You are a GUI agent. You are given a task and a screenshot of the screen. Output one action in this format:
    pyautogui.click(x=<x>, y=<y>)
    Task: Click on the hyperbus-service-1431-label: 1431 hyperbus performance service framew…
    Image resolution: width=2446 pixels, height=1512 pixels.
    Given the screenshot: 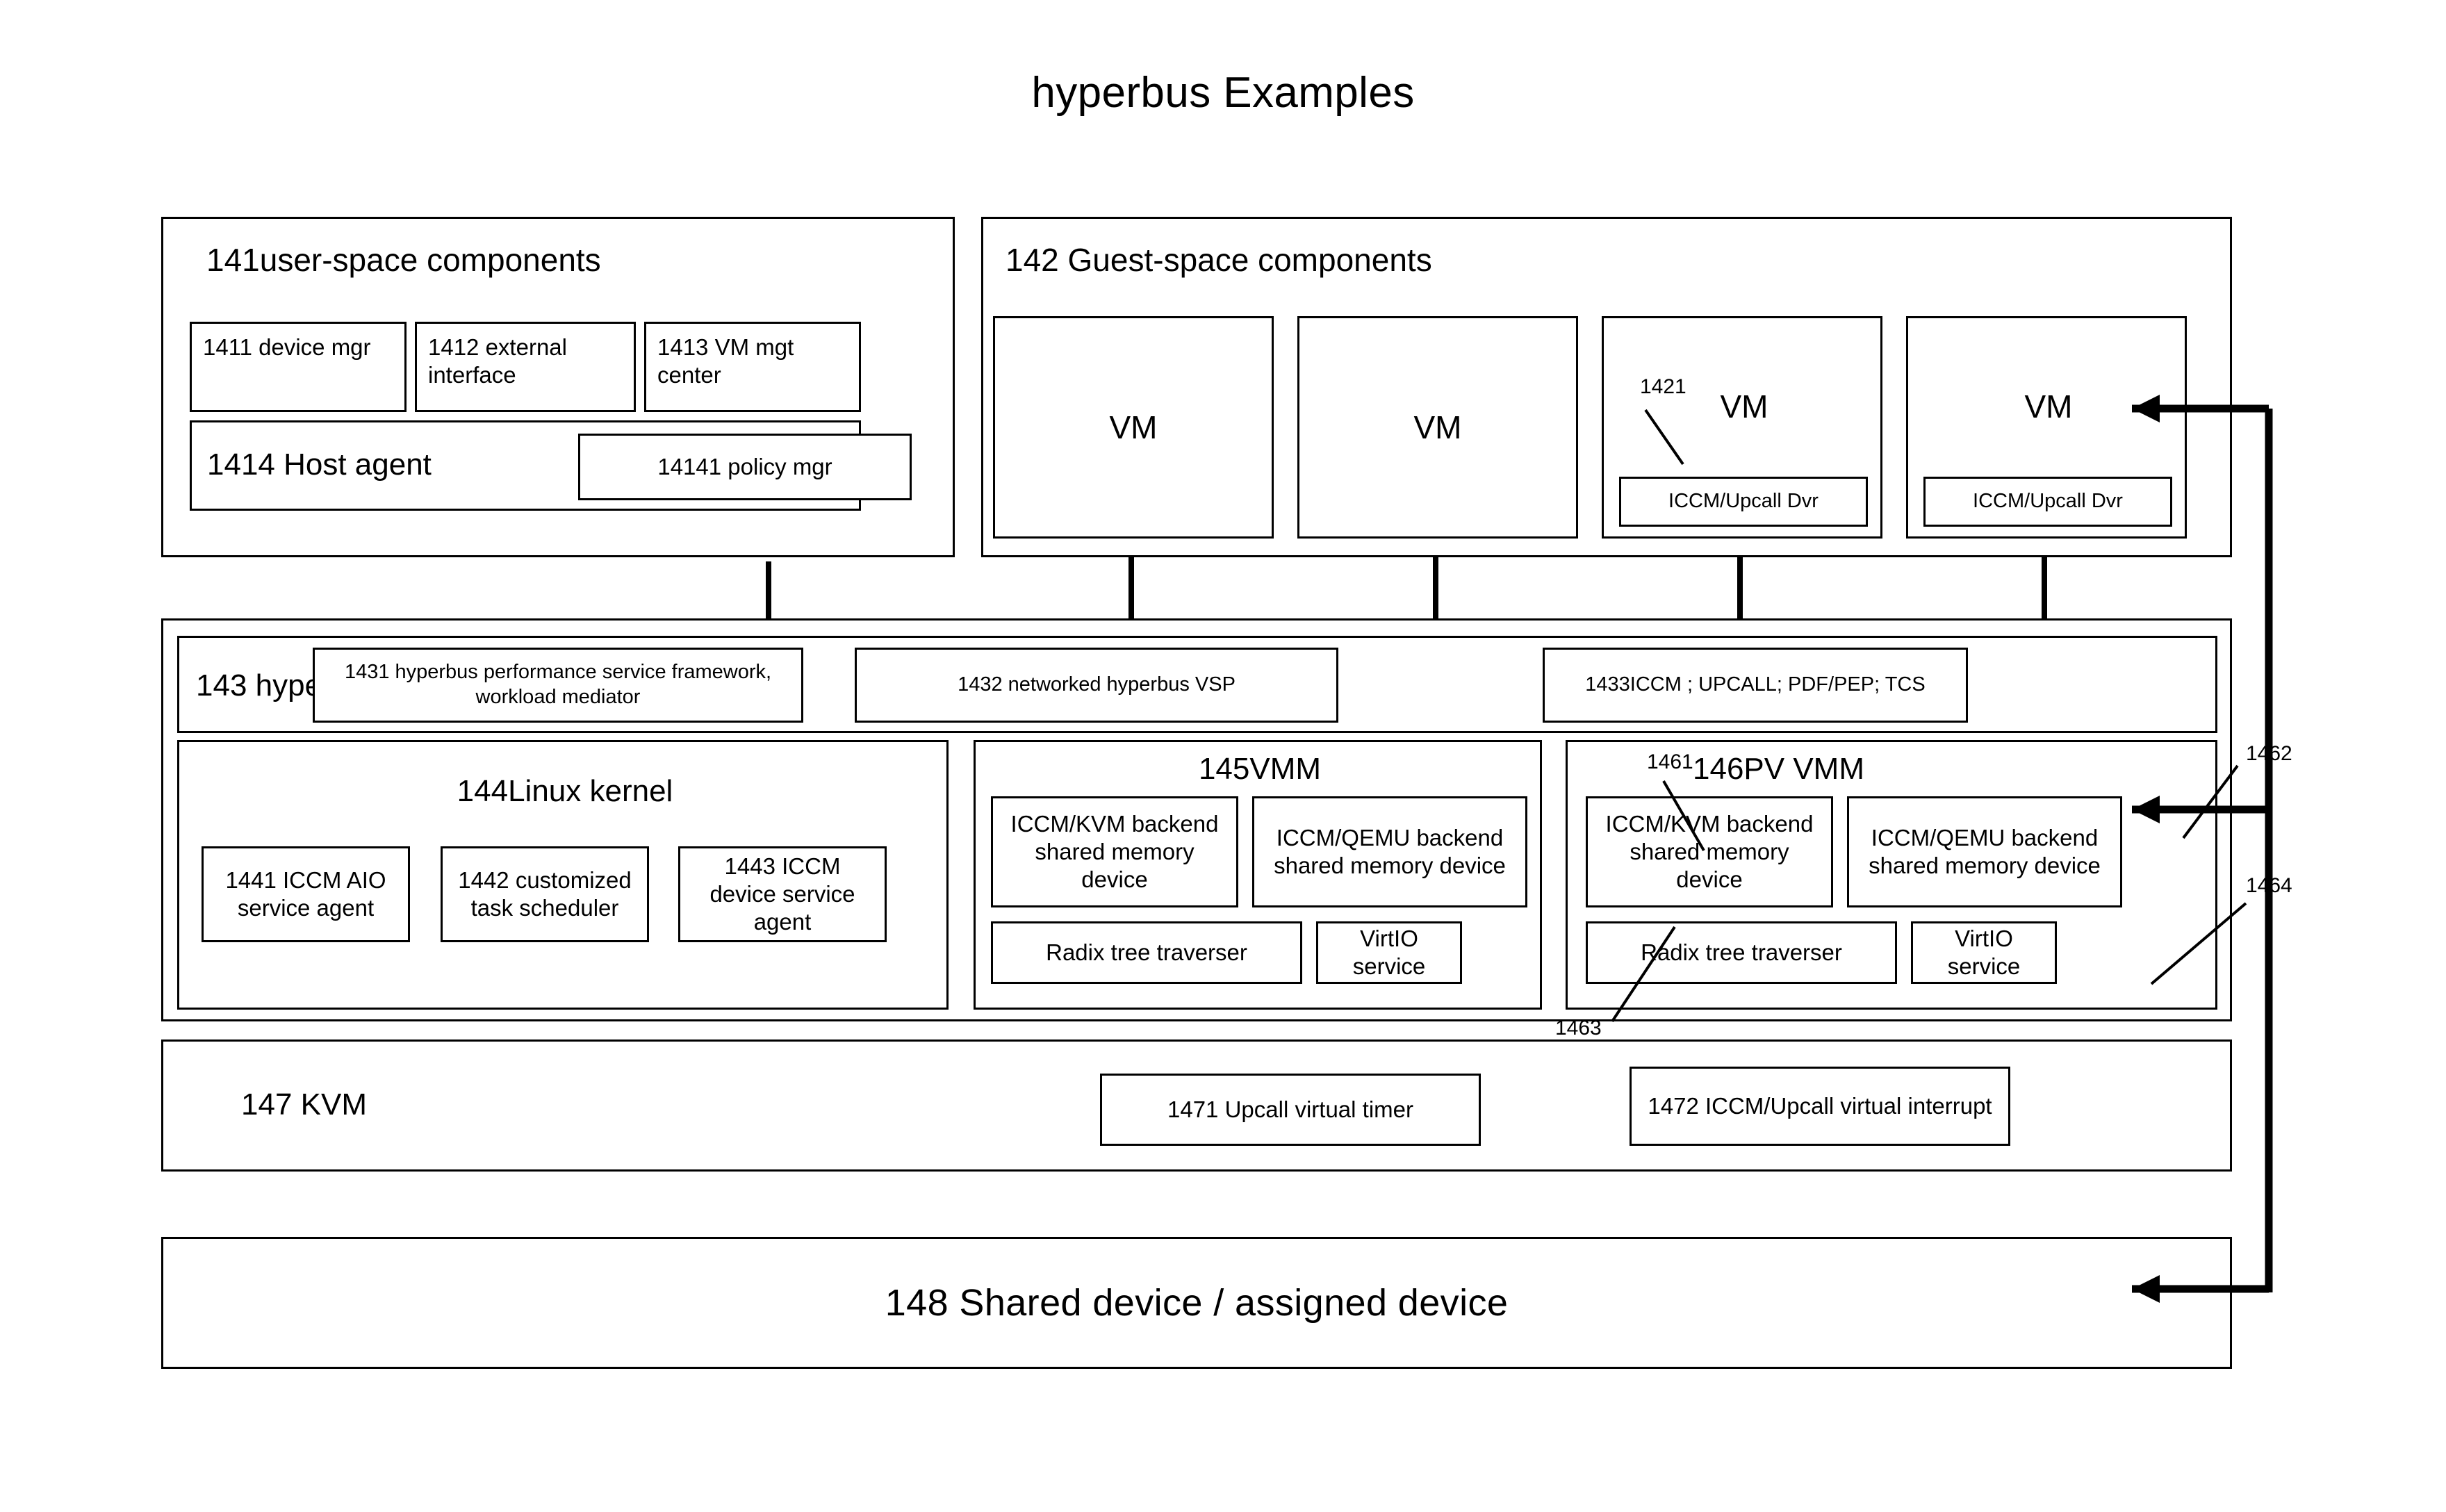 What is the action you would take?
    pyautogui.click(x=558, y=684)
    